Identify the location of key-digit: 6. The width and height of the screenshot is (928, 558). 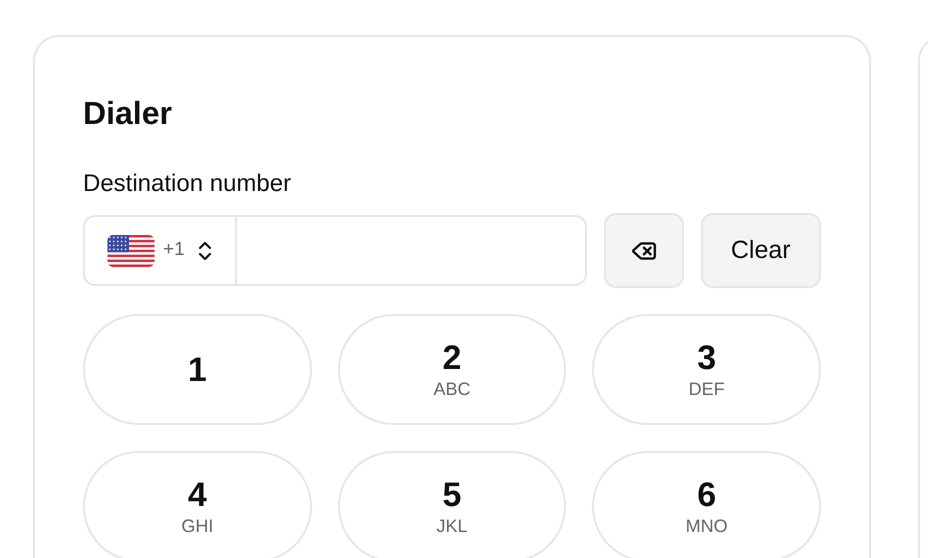
(706, 495).